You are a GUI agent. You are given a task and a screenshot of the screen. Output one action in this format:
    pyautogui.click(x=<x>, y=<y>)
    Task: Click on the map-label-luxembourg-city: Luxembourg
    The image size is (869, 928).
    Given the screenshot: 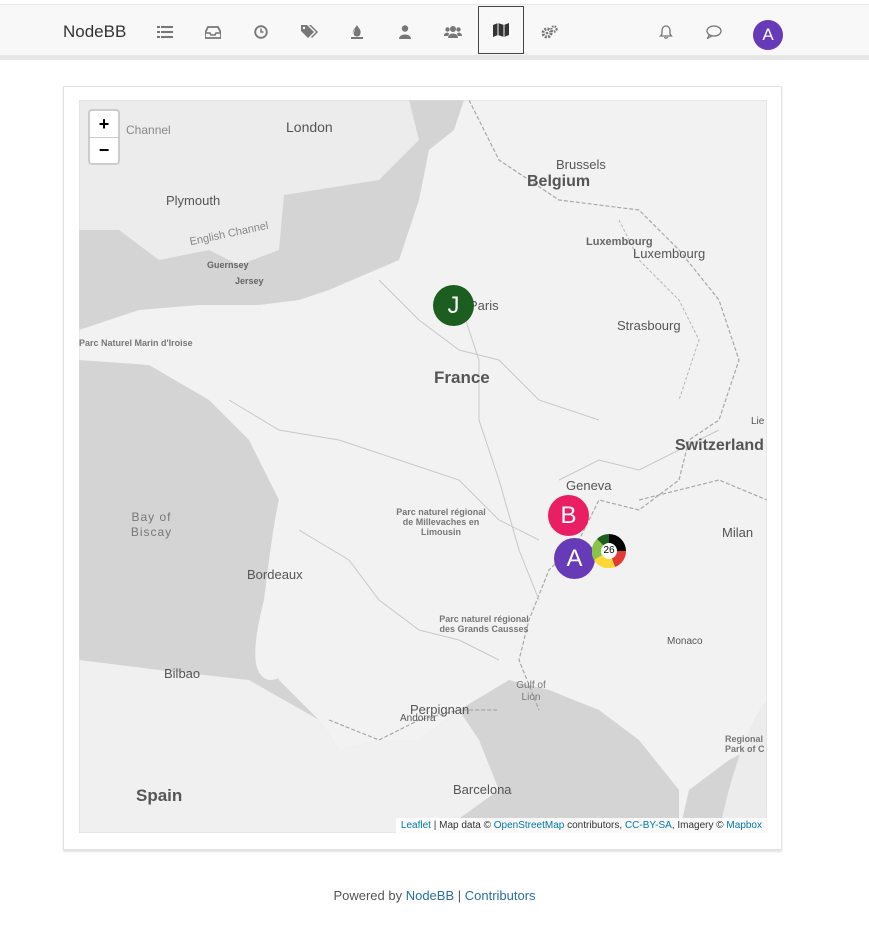 What is the action you would take?
    pyautogui.click(x=669, y=253)
    